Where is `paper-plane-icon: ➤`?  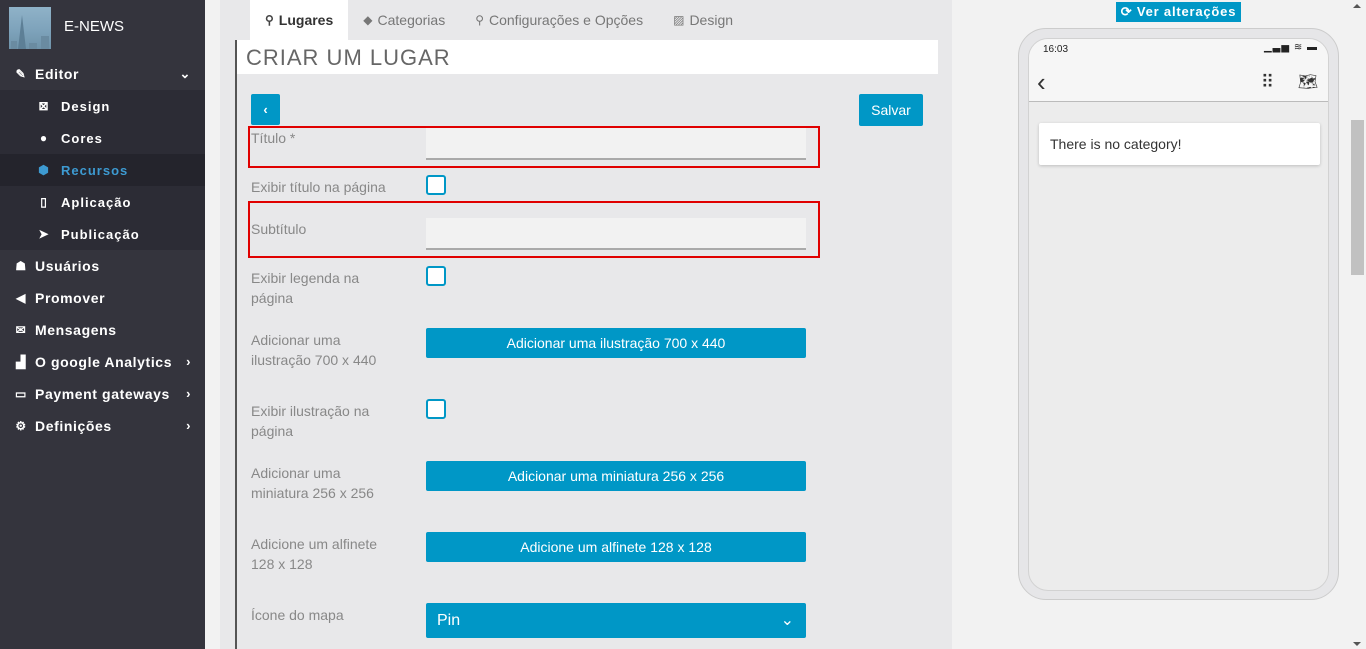
paper-plane-icon: ➤ is located at coordinates (44, 234).